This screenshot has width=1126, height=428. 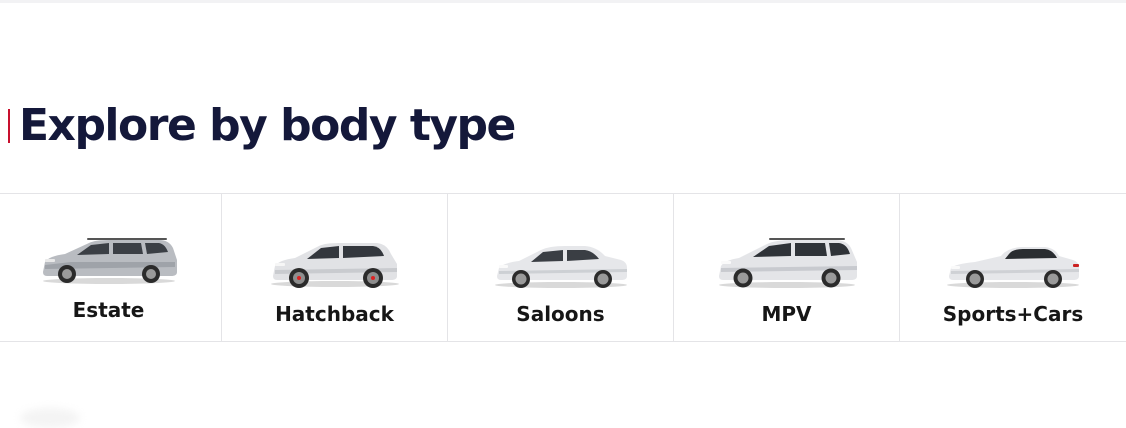 What do you see at coordinates (786, 314) in the screenshot?
I see `body-type-label: MPV` at bounding box center [786, 314].